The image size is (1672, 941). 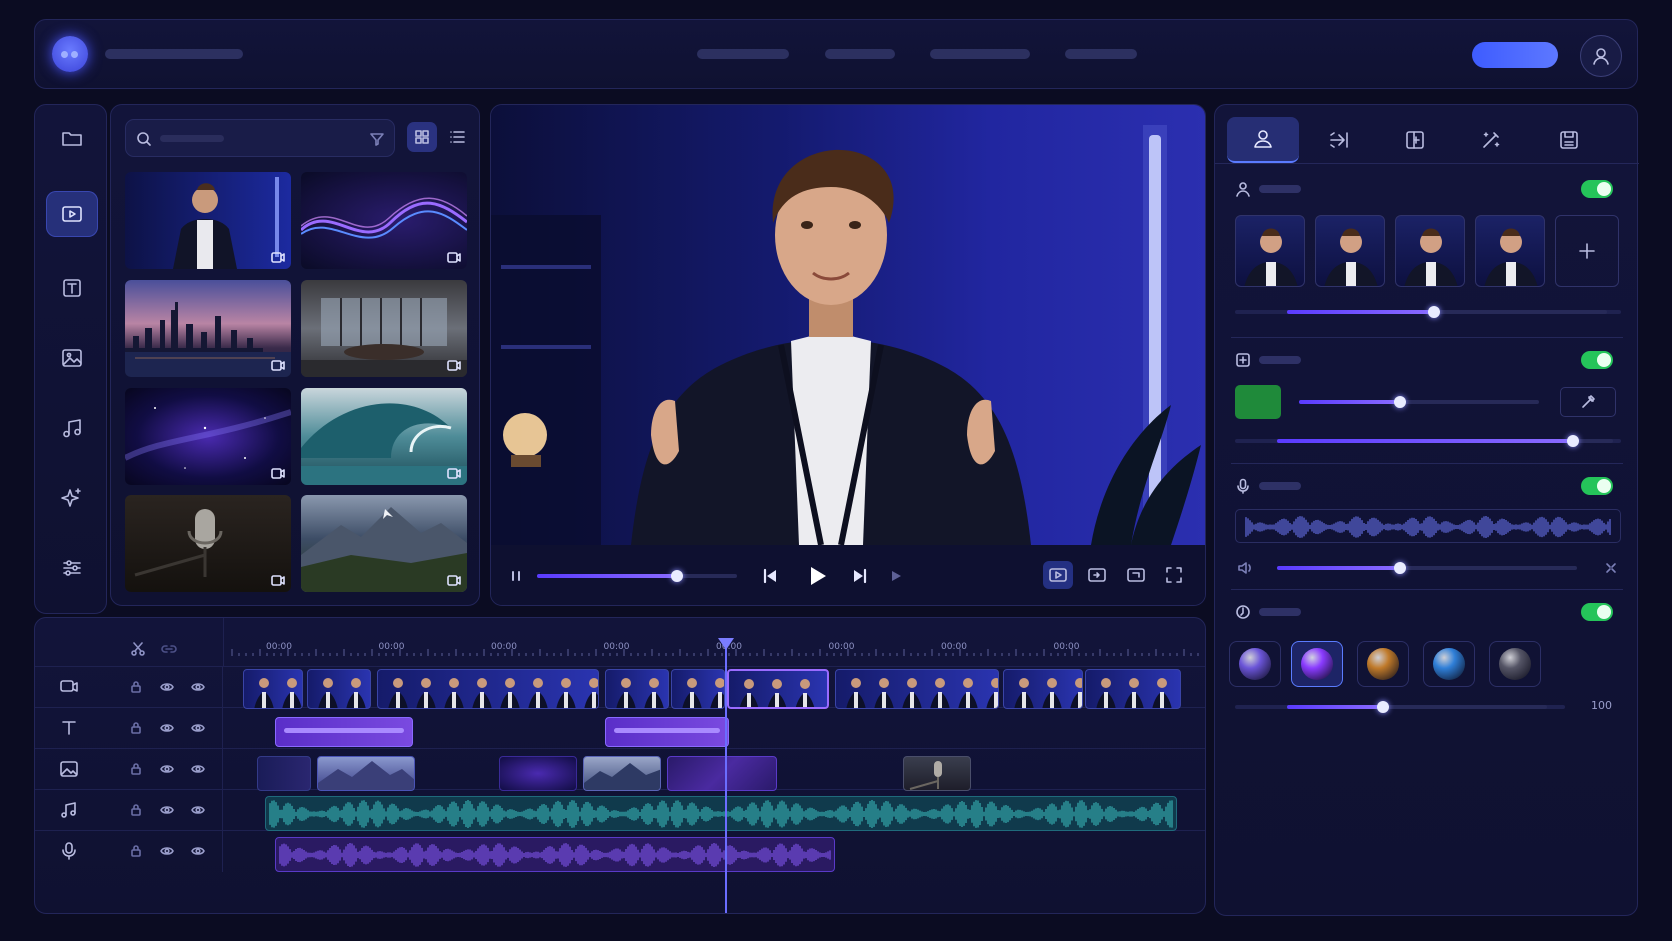 What do you see at coordinates (1587, 251) in the screenshot?
I see `add-avatar-button` at bounding box center [1587, 251].